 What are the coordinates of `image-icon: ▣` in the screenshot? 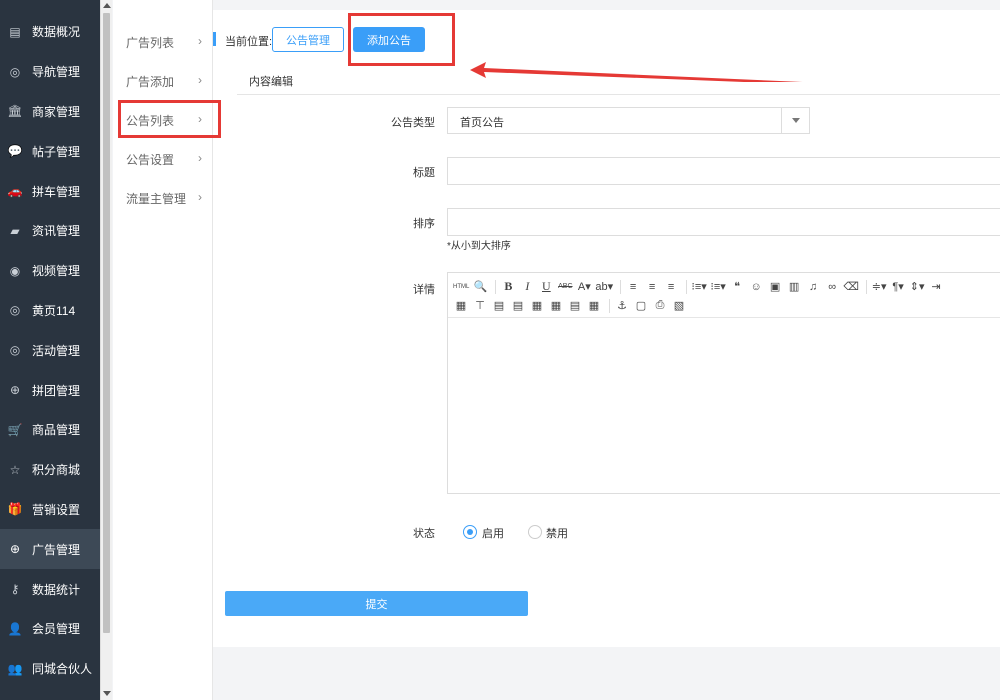 It's located at (775, 287).